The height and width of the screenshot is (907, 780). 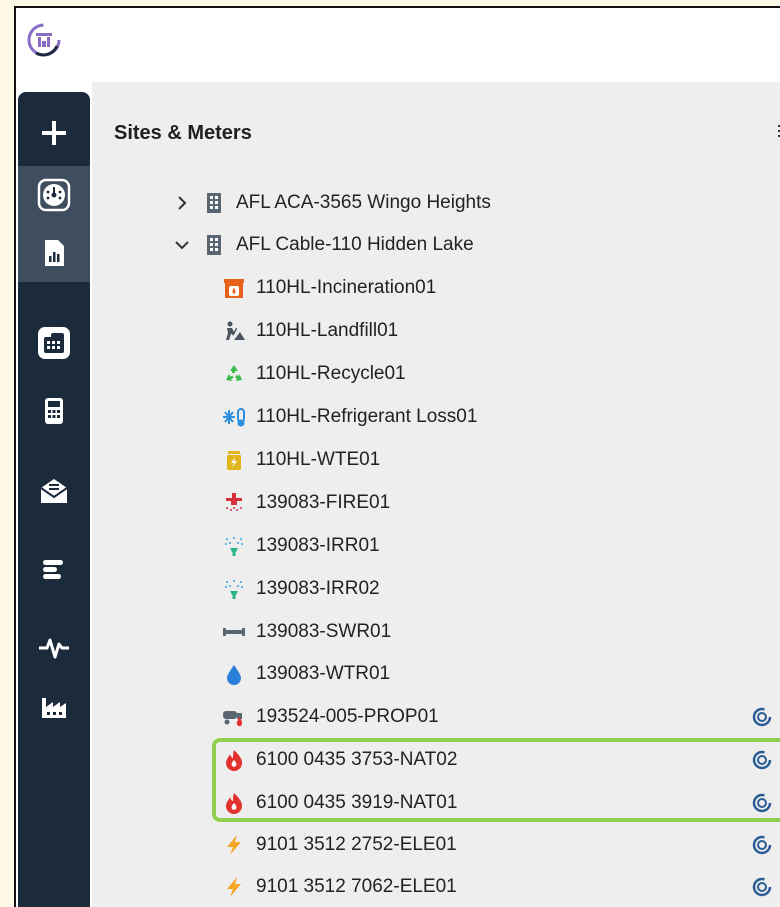 What do you see at coordinates (318, 588) in the screenshot?
I see `meter-label: 139083-IRR02` at bounding box center [318, 588].